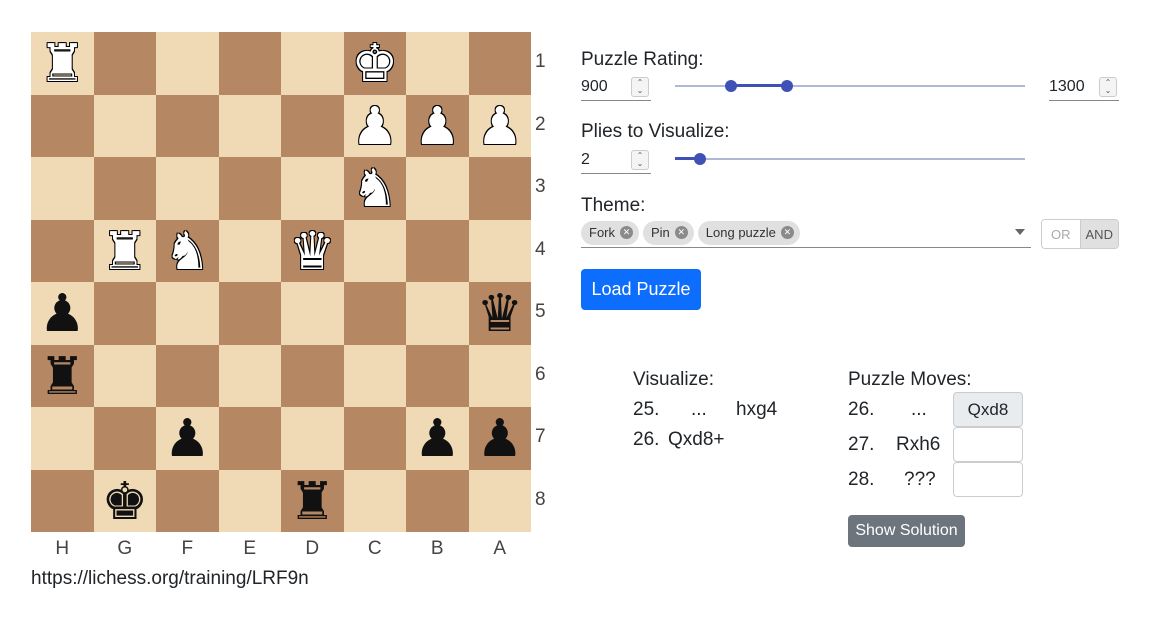 Image resolution: width=1158 pixels, height=620 pixels. Describe the element at coordinates (124, 375) in the screenshot. I see `square-g6` at that location.